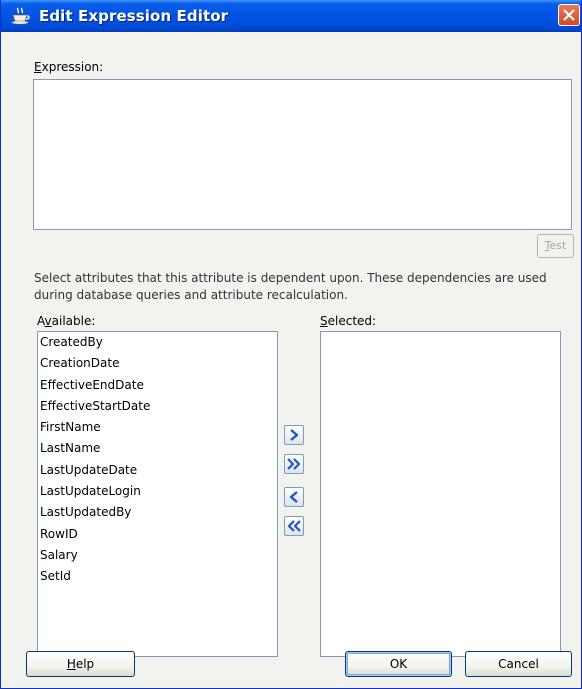 This screenshot has width=582, height=689. I want to click on expression-label-mnemonic: E, so click(38, 67).